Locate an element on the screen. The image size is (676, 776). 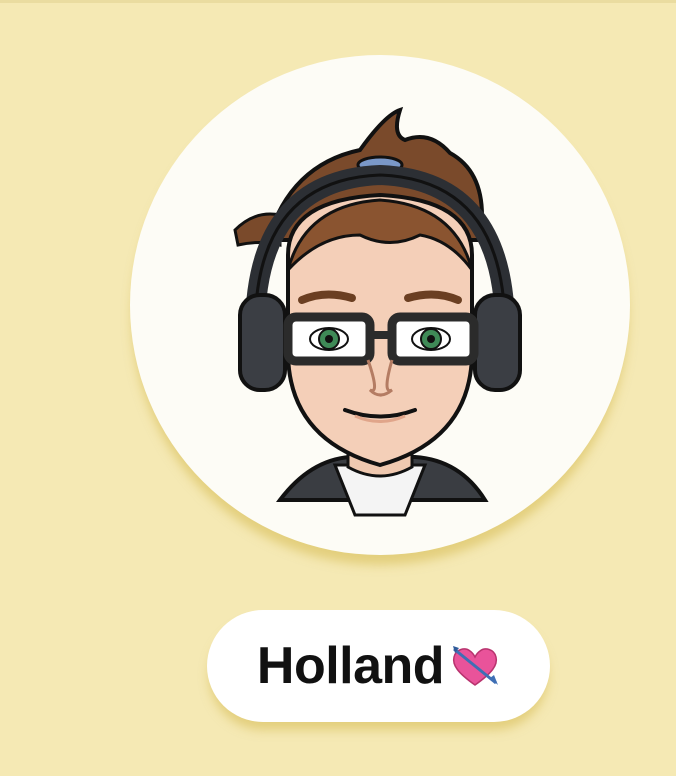
top-divider is located at coordinates (338, 1).